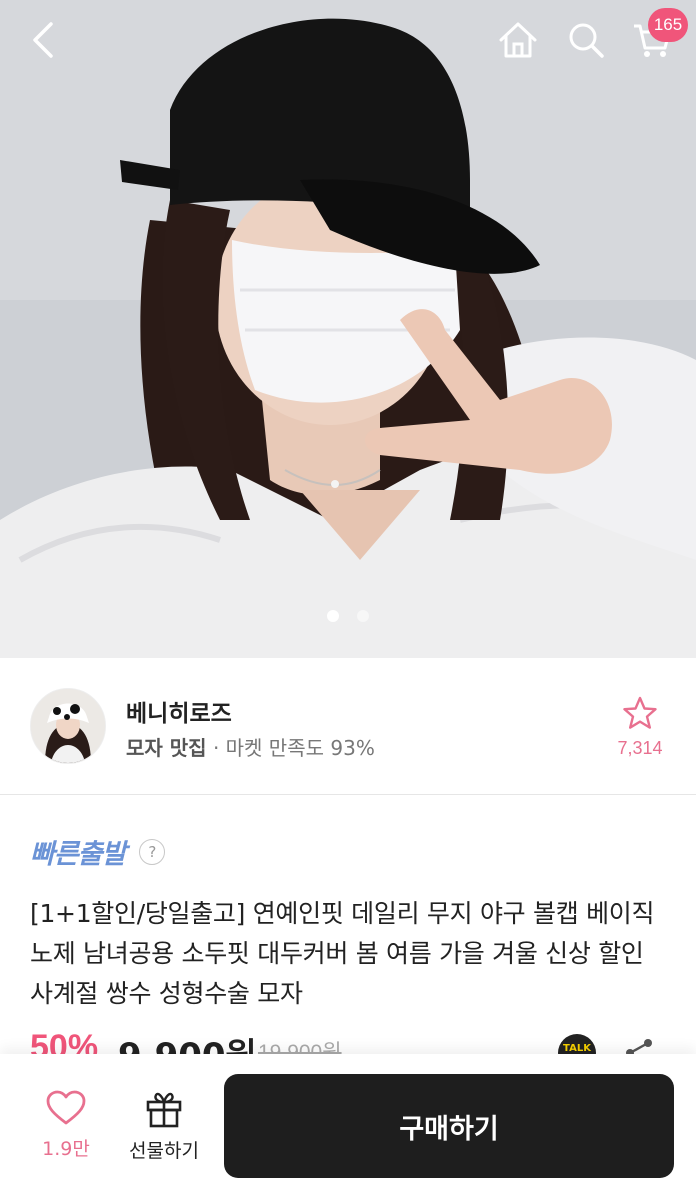 This screenshot has height=1200, width=696. What do you see at coordinates (78, 854) in the screenshot?
I see `fast-shipping-label: 빠른출발` at bounding box center [78, 854].